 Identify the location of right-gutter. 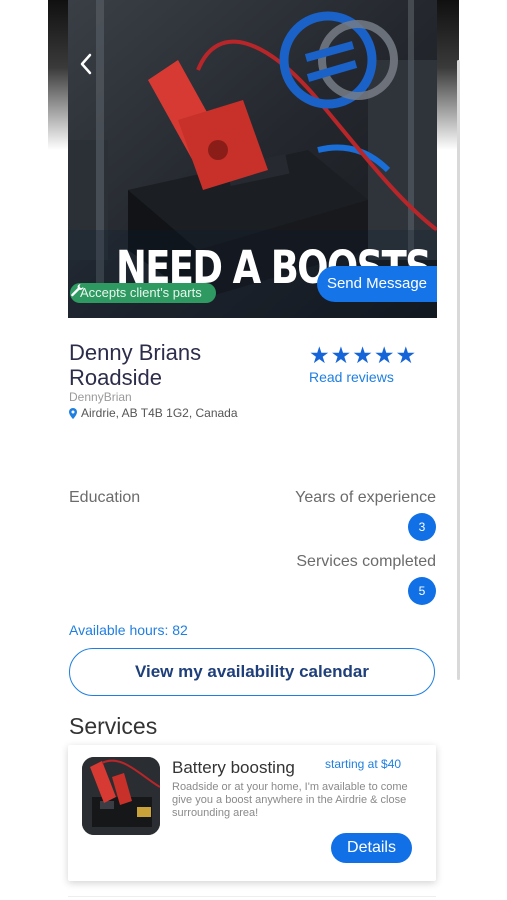
(483, 450).